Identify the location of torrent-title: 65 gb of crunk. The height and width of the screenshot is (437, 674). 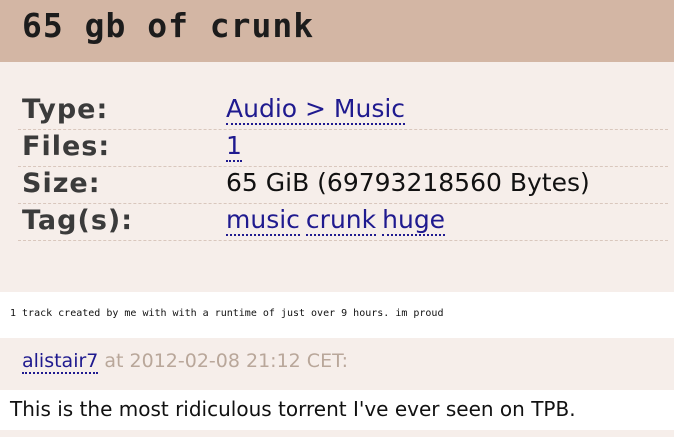
(168, 25).